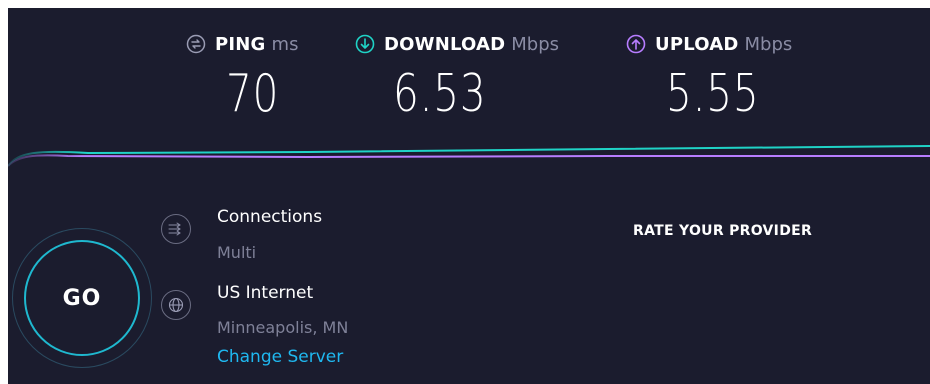  I want to click on server-location: Minneapolis, MN, so click(283, 327).